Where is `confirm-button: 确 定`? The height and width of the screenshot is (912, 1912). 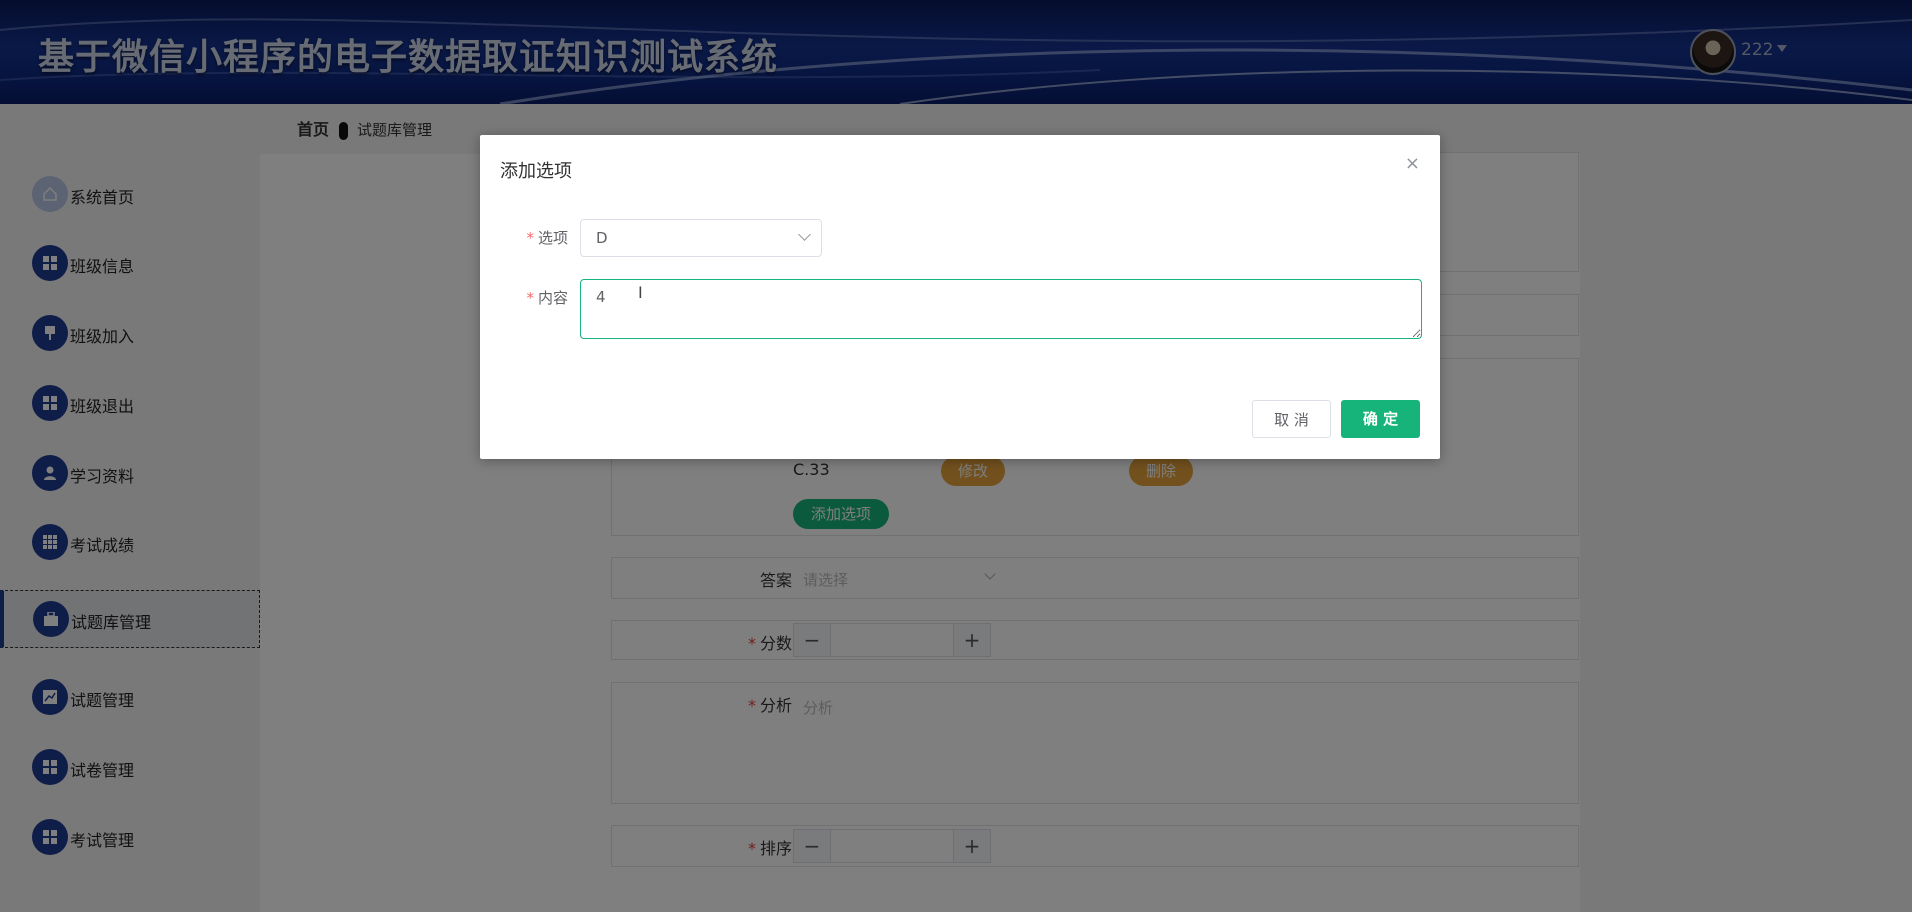 confirm-button: 确 定 is located at coordinates (1380, 419).